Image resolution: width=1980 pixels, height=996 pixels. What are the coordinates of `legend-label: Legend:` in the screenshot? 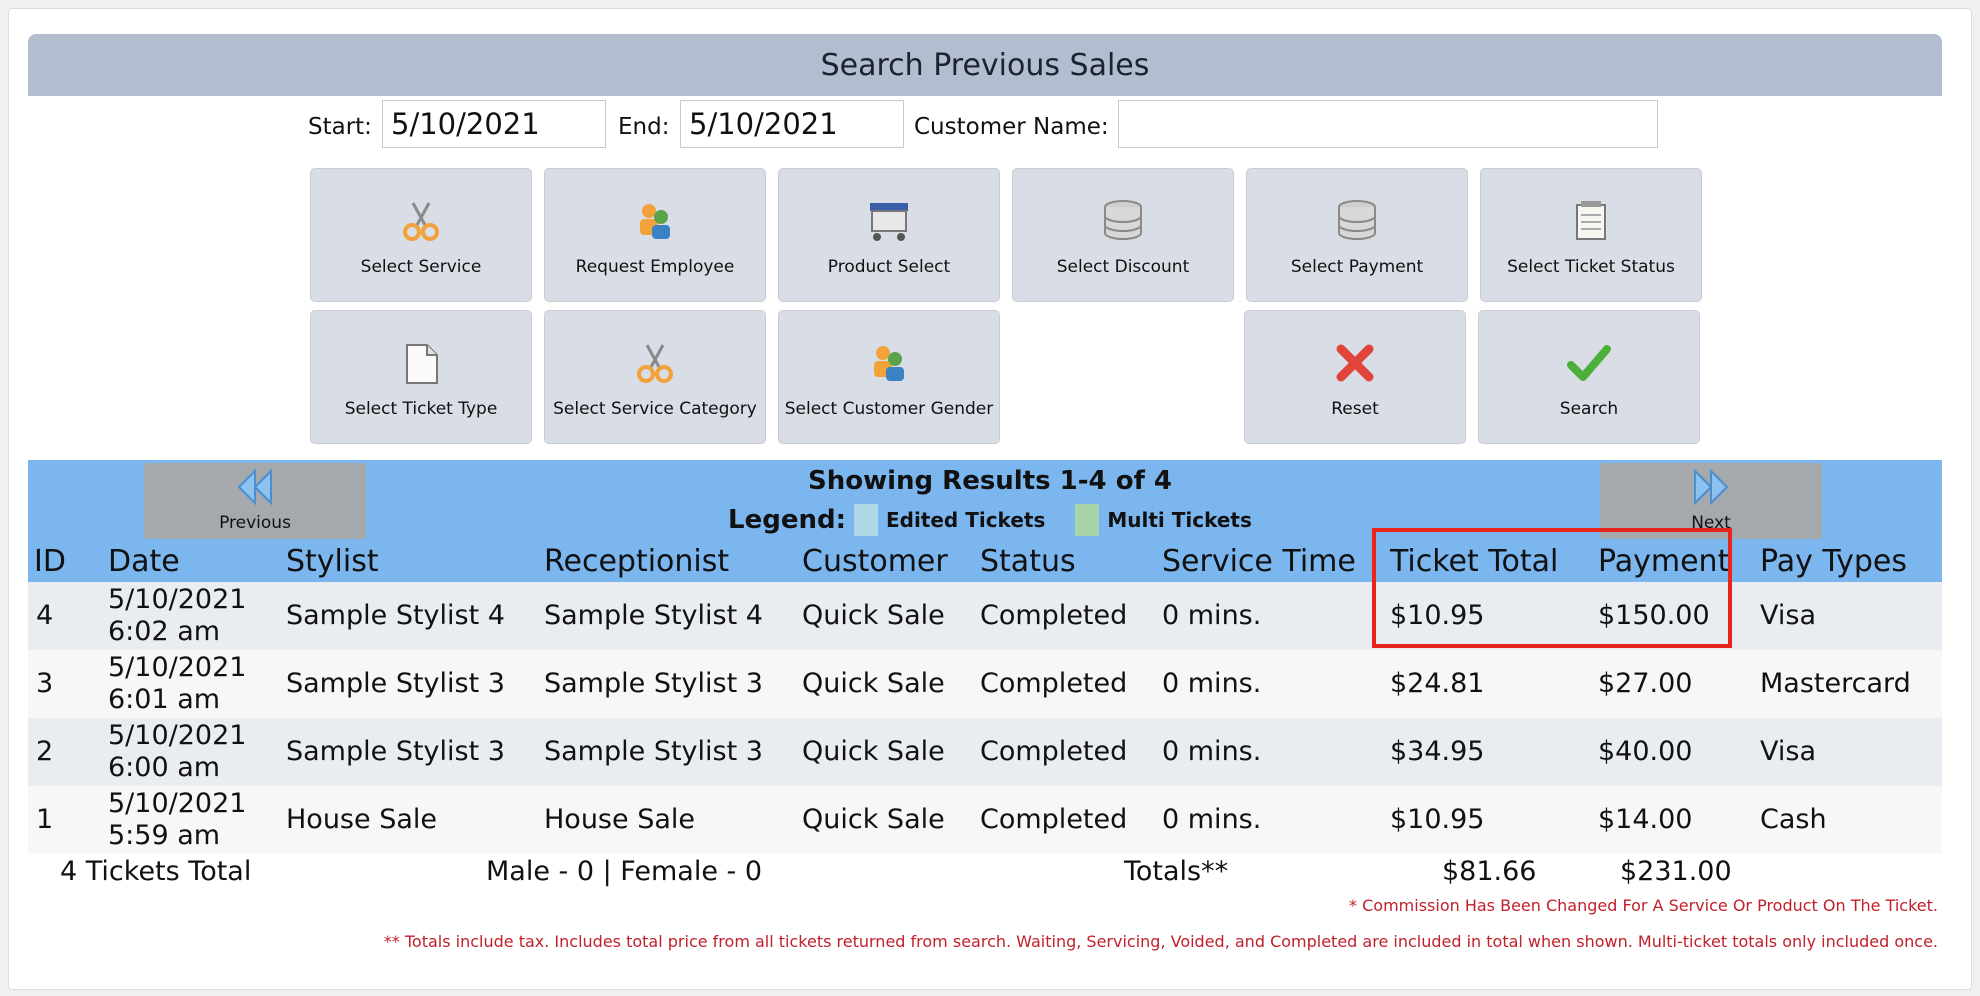 It's located at (787, 520).